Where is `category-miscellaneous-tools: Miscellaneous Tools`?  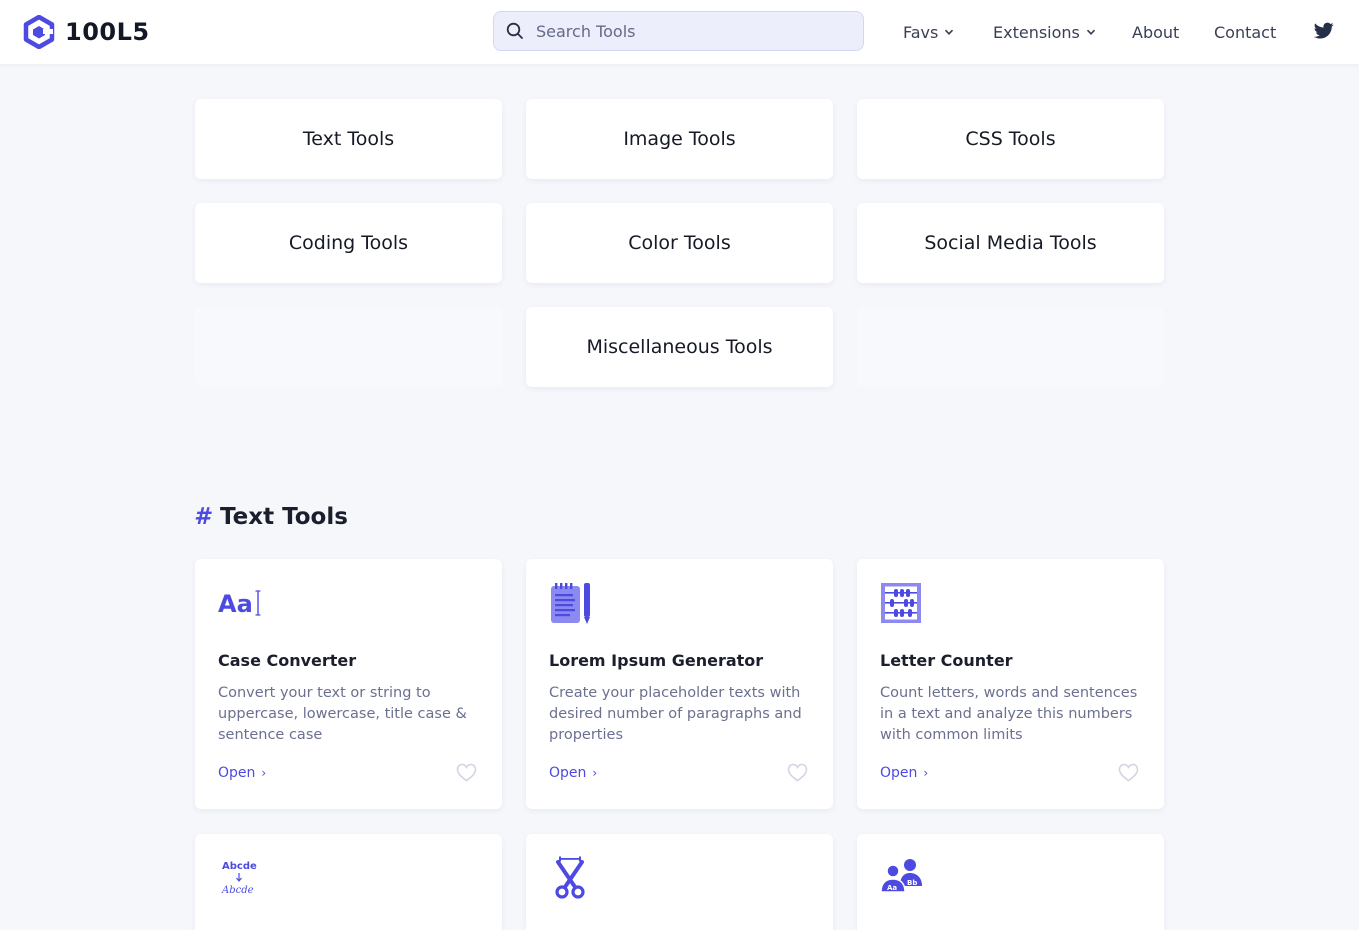
category-miscellaneous-tools: Miscellaneous Tools is located at coordinates (679, 347).